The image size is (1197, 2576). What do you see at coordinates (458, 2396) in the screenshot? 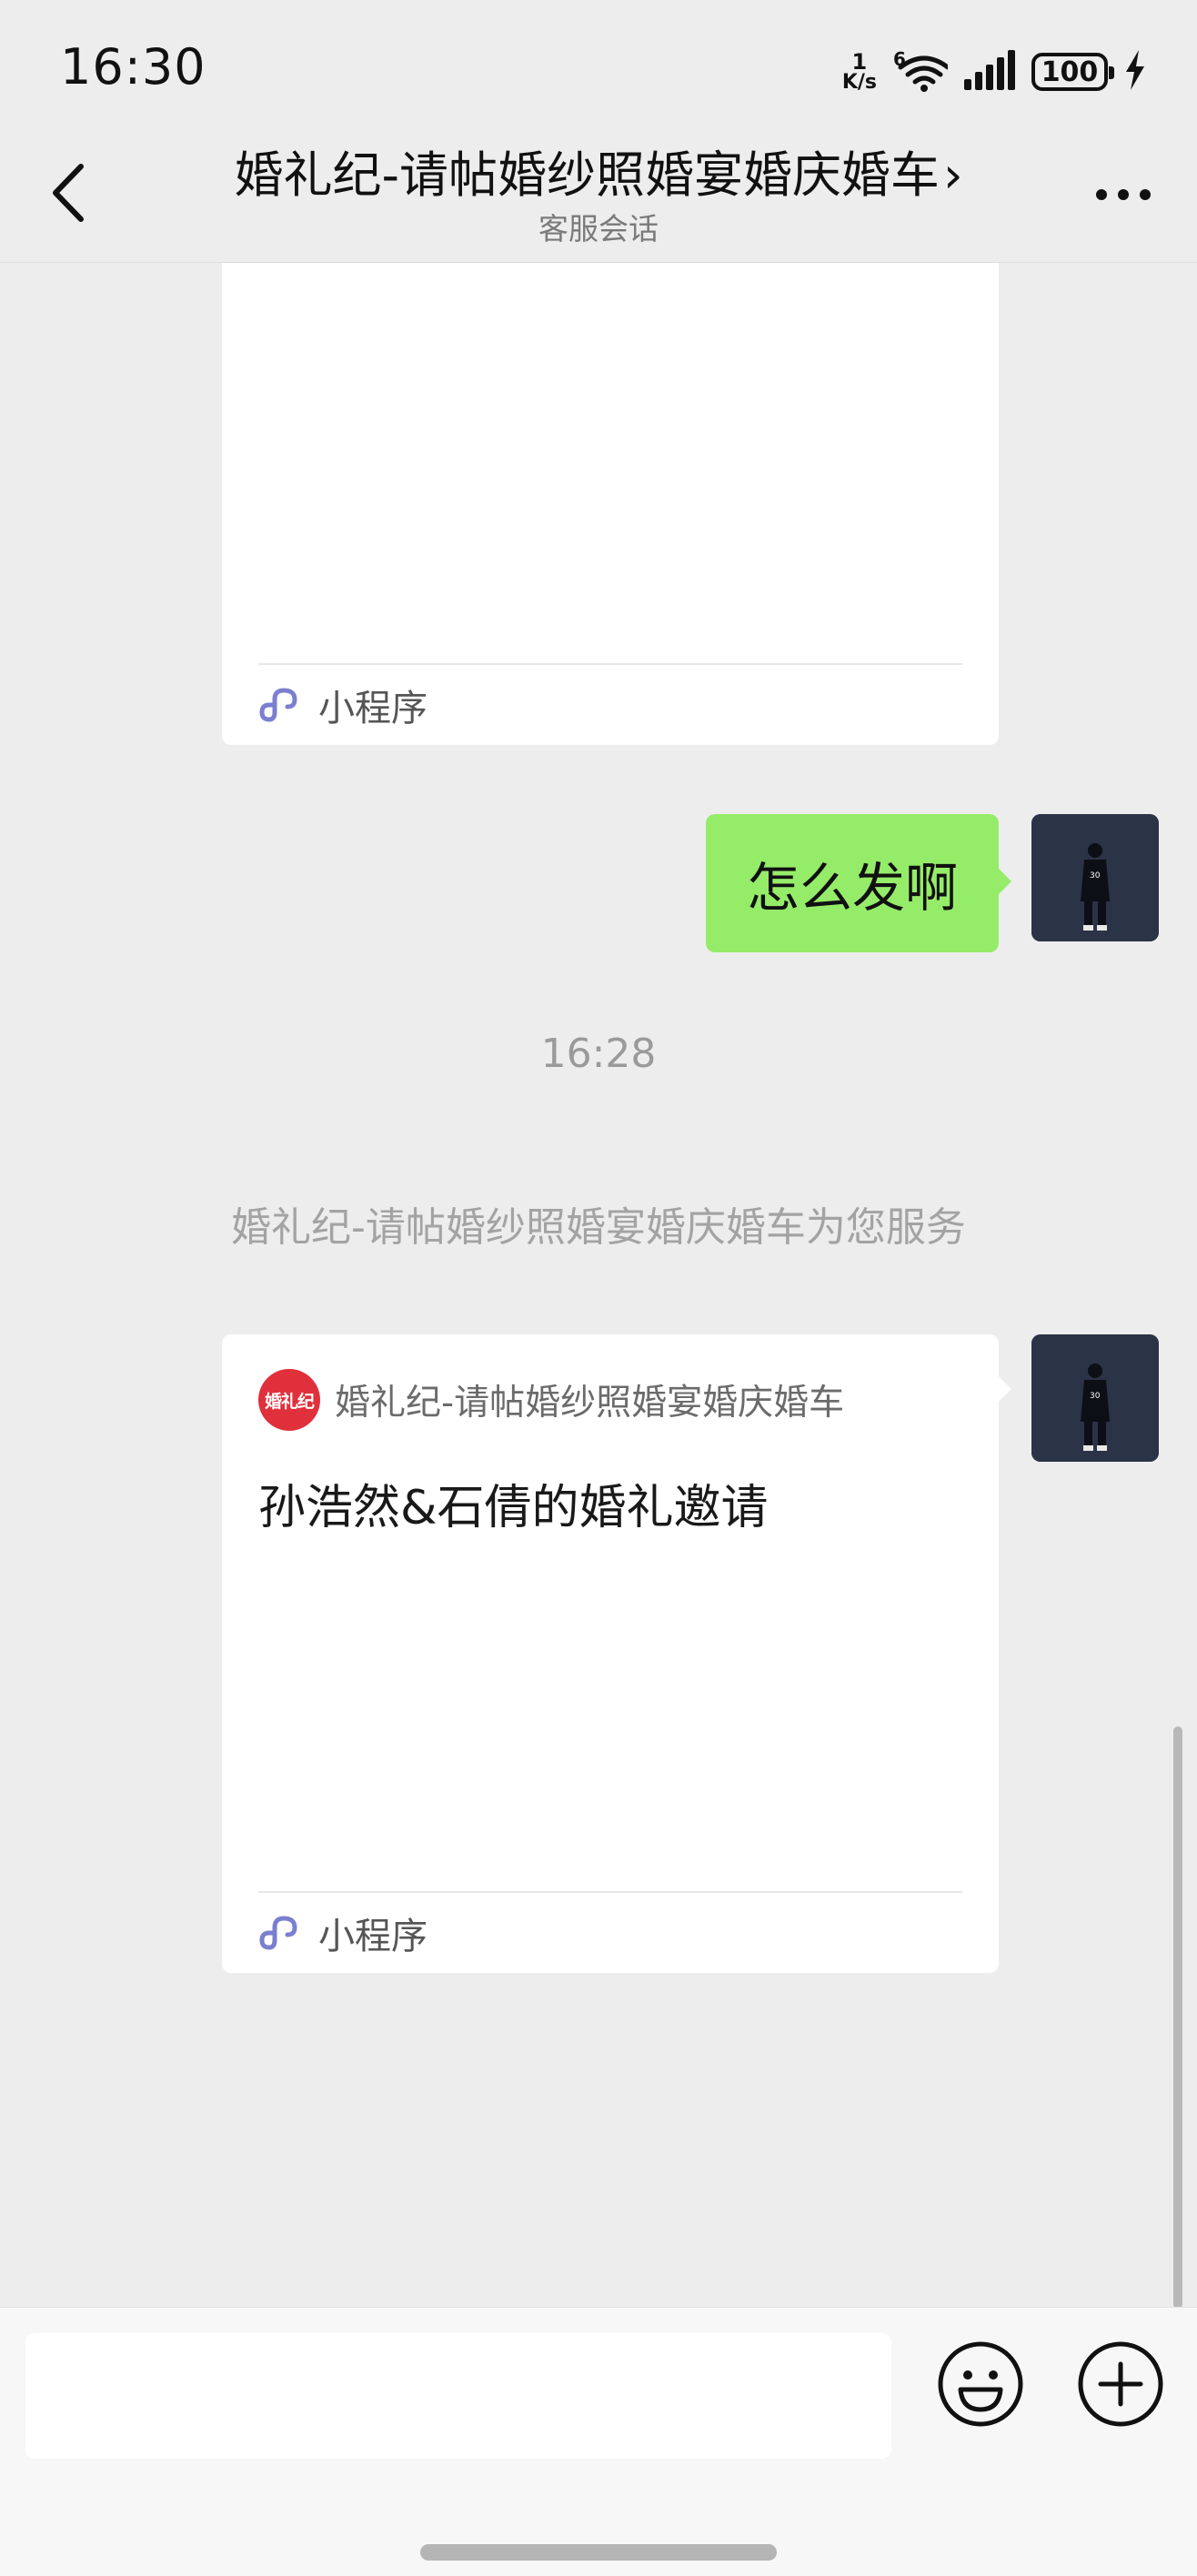
I see `message-input` at bounding box center [458, 2396].